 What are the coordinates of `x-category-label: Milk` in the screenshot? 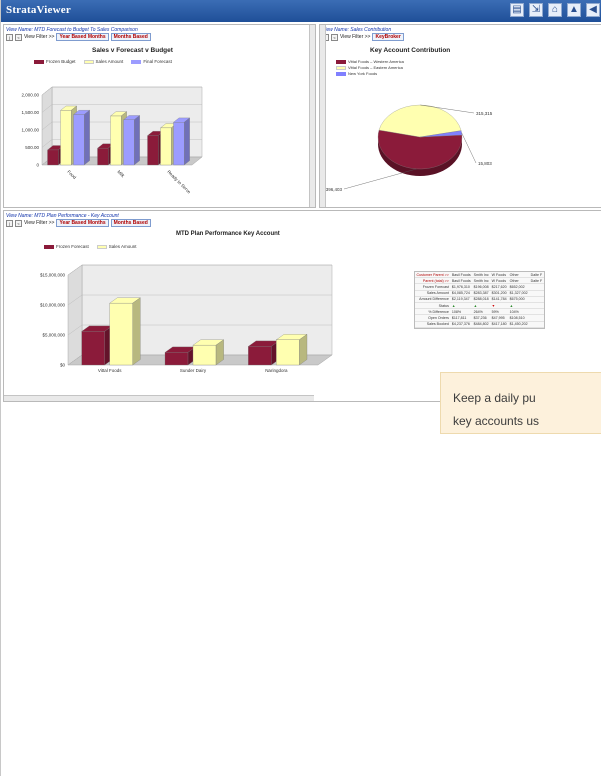 It's located at (121, 174).